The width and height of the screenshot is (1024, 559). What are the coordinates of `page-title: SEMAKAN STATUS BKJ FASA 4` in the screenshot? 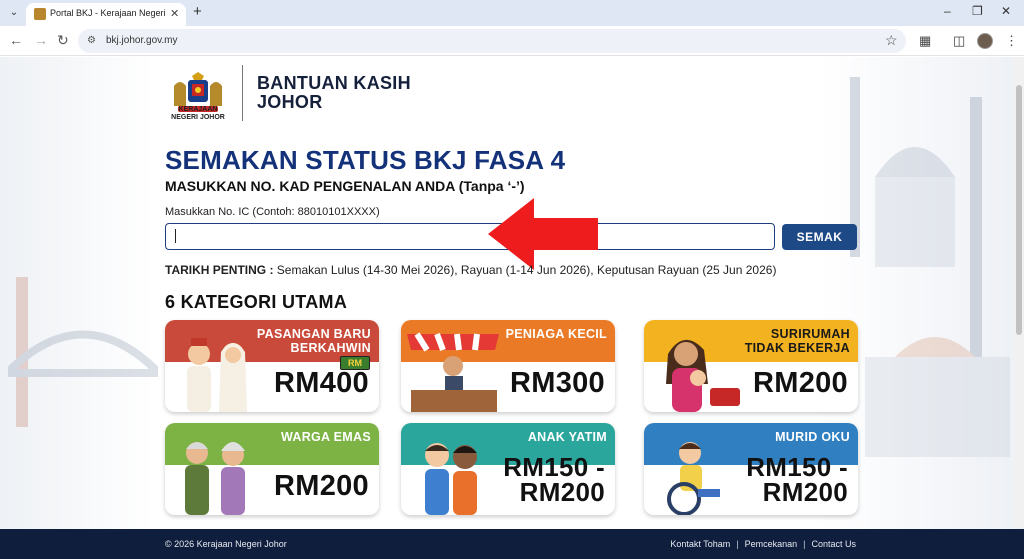 It's located at (365, 160).